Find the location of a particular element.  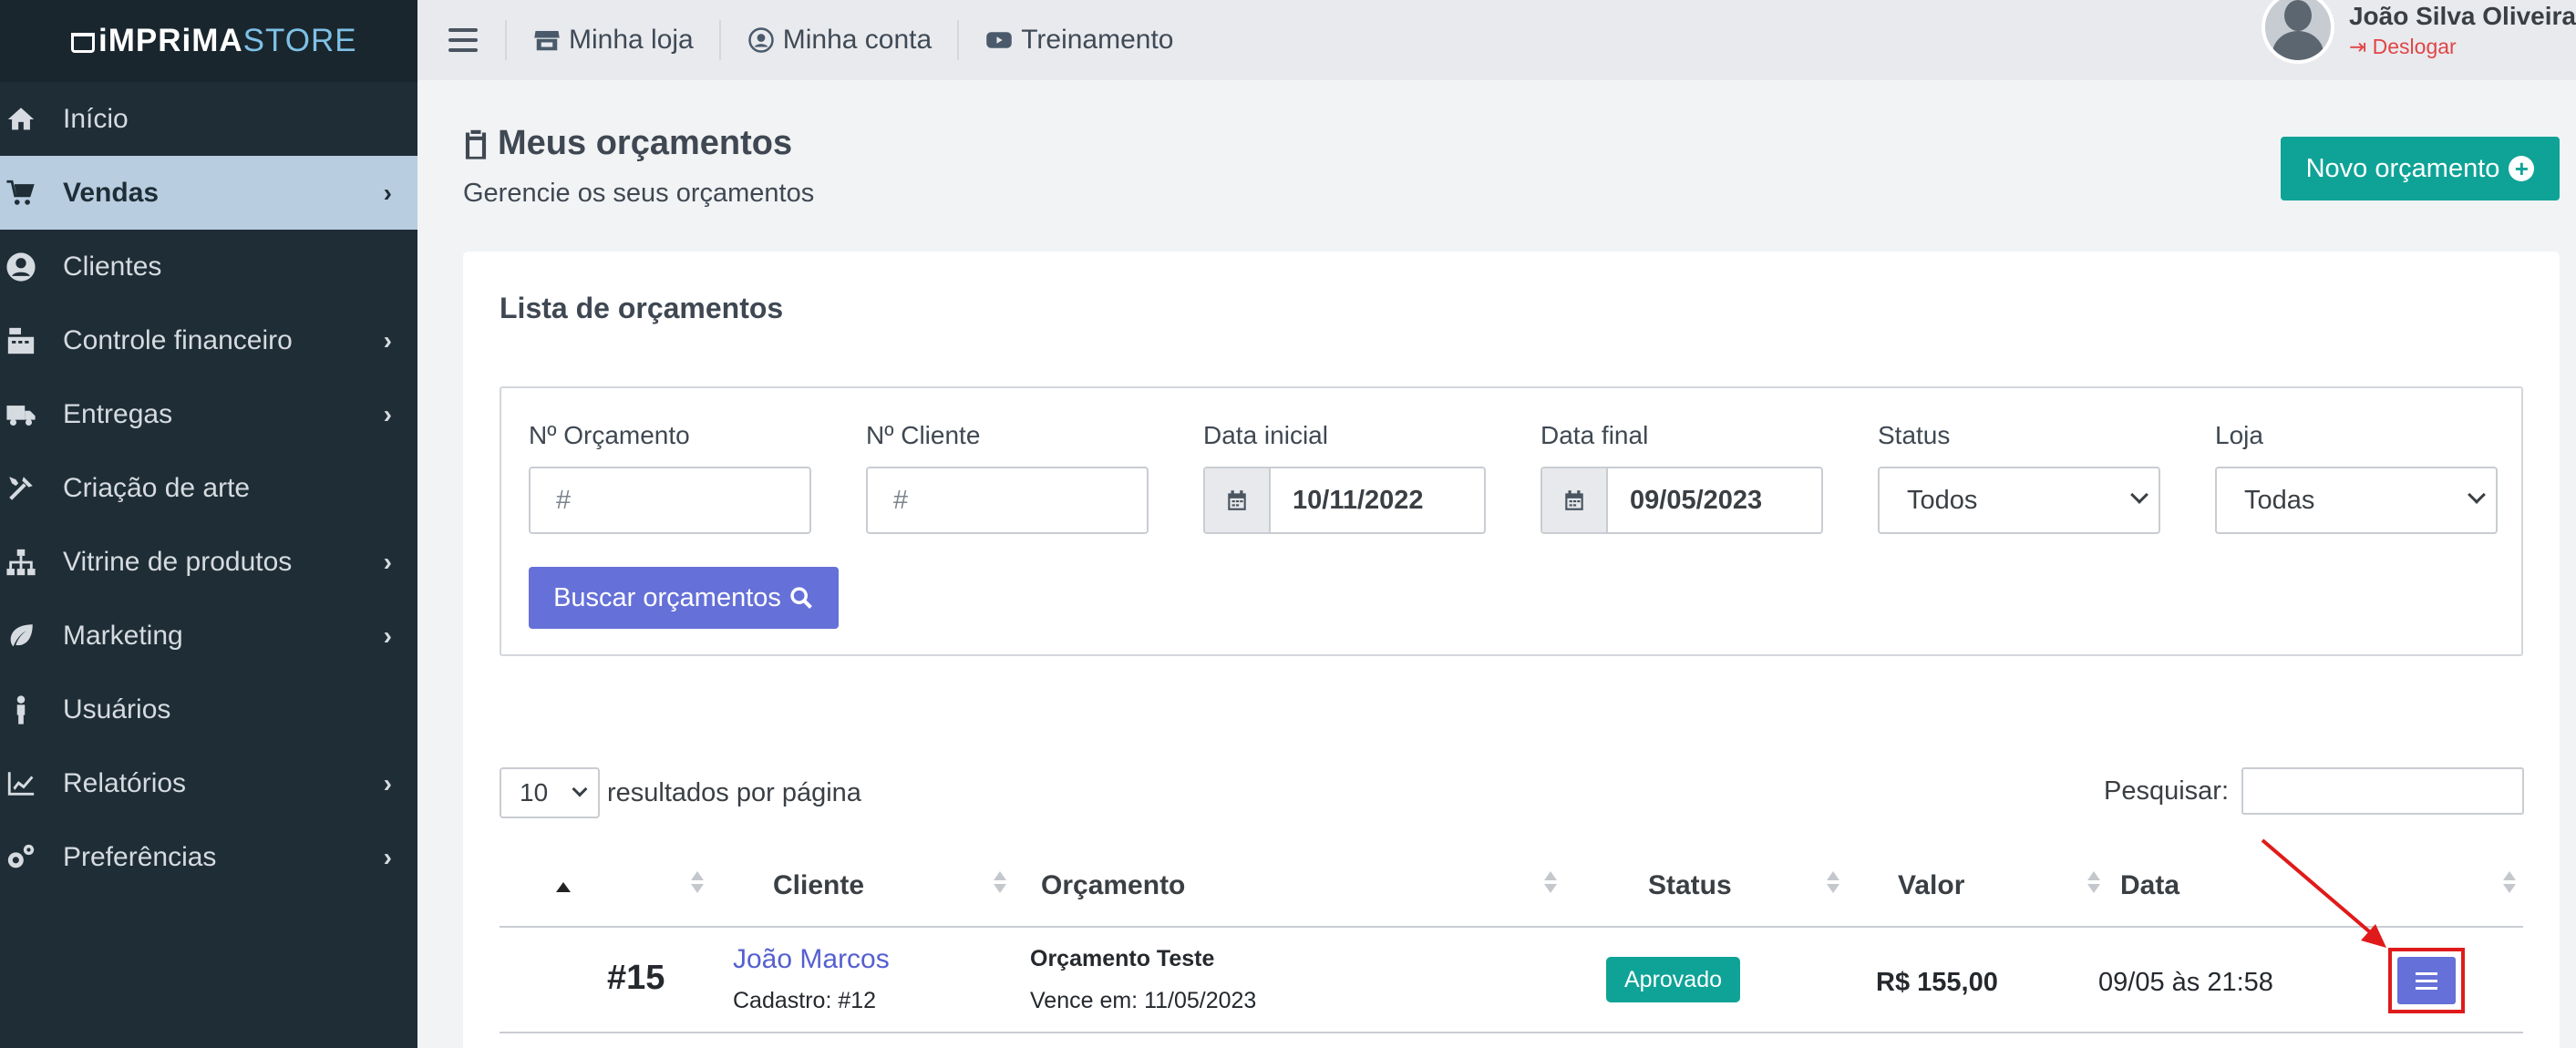

store-select: Todas is located at coordinates (2356, 500).